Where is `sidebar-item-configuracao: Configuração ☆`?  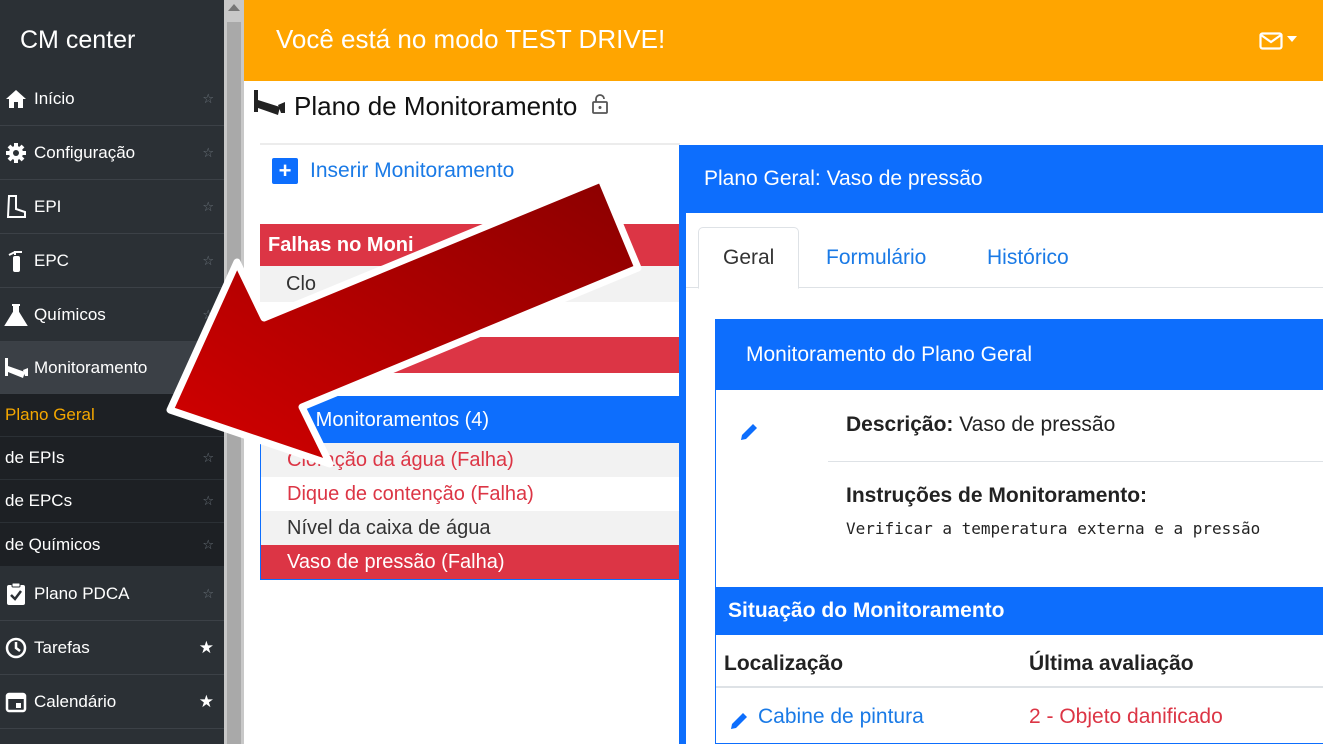 sidebar-item-configuracao: Configuração ☆ is located at coordinates (112, 153).